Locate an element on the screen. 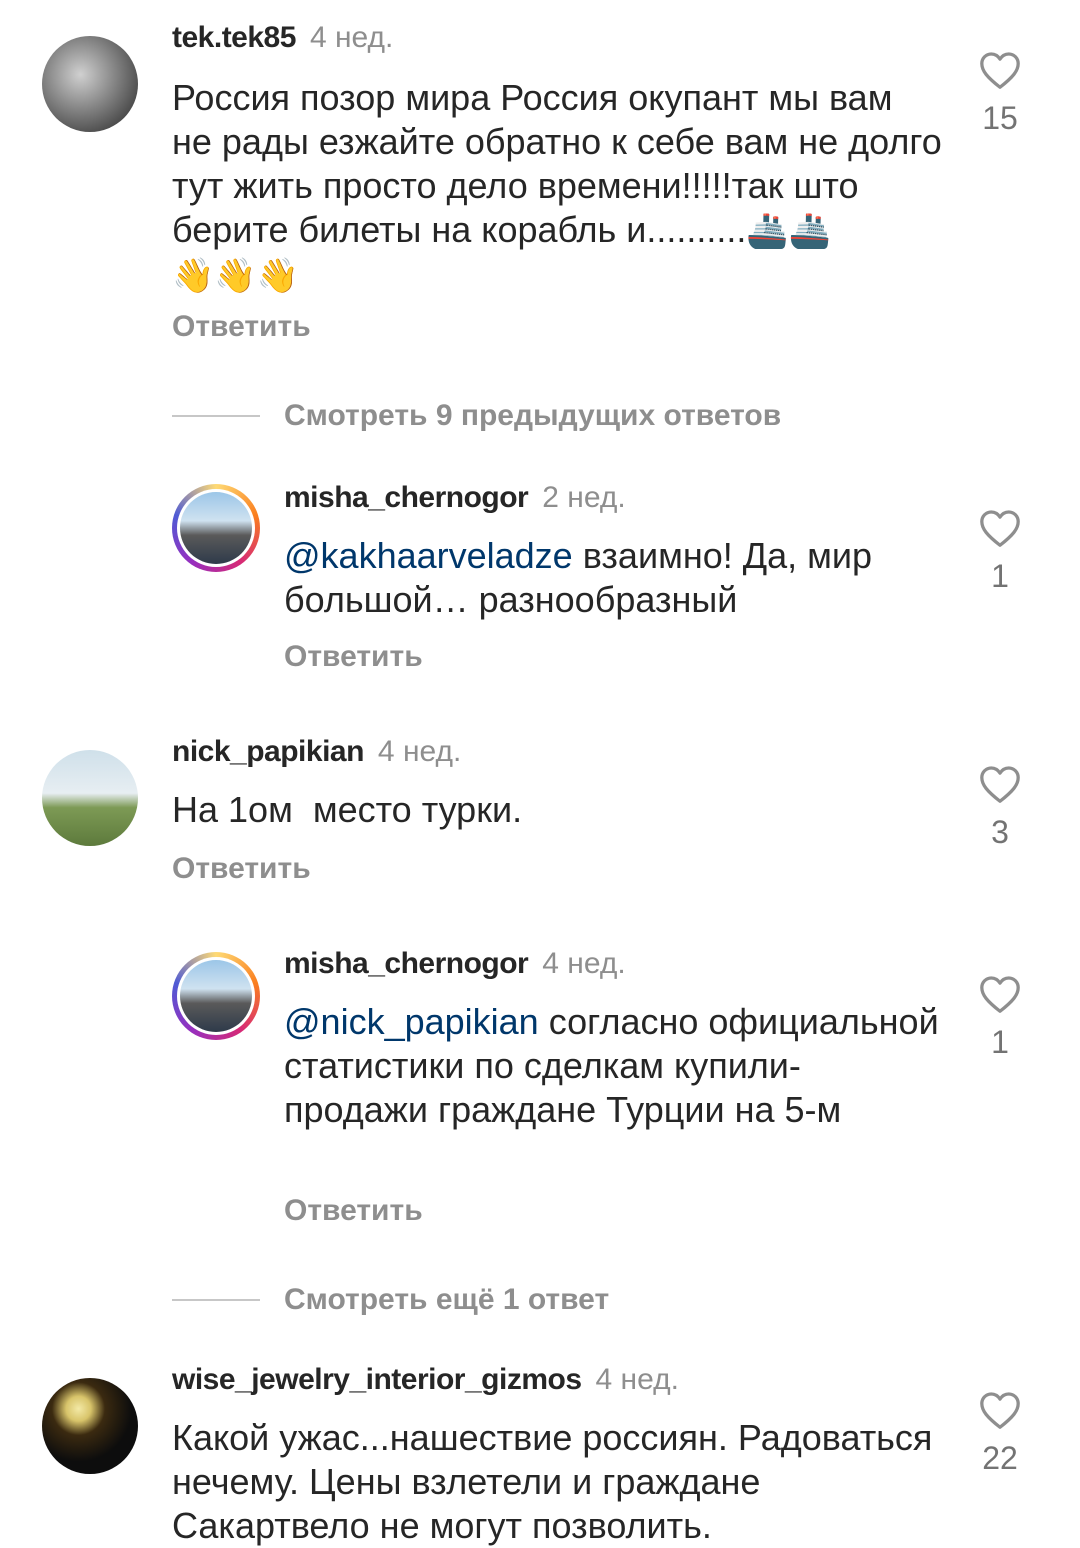 Image resolution: width=1080 pixels, height=1548 pixels. like-button: 22 is located at coordinates (1000, 1433).